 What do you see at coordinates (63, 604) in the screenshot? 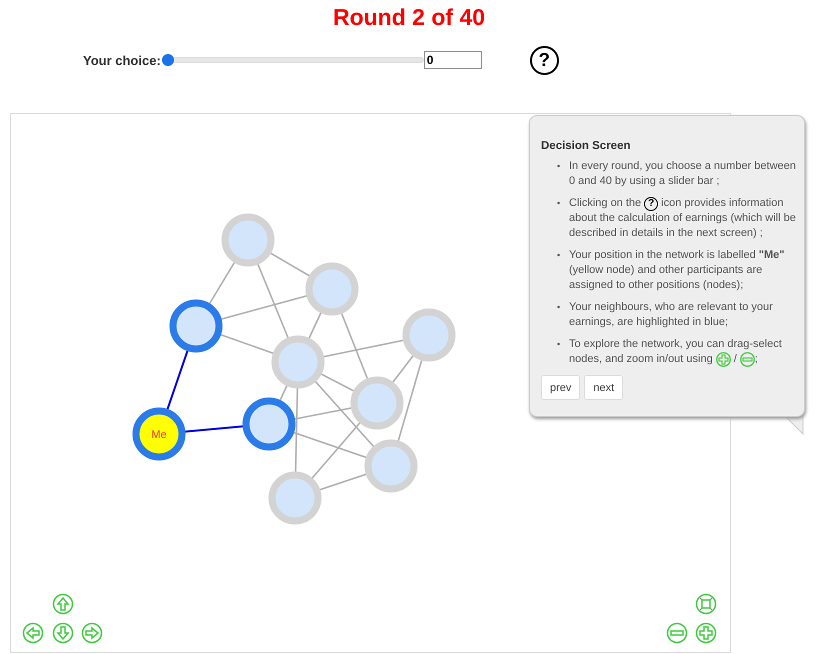
I see `pan-up-icon` at bounding box center [63, 604].